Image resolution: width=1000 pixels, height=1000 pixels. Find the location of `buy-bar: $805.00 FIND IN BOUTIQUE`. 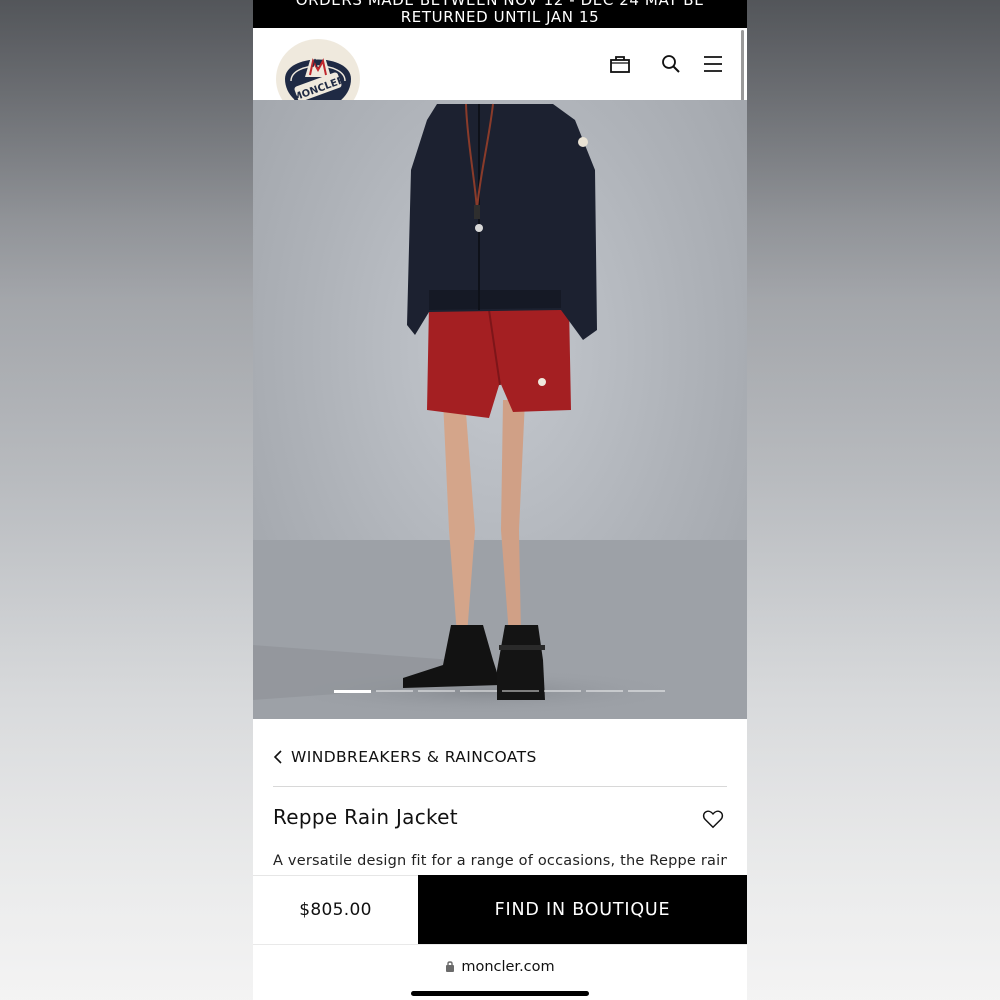

buy-bar: $805.00 FIND IN BOUTIQUE is located at coordinates (500, 909).